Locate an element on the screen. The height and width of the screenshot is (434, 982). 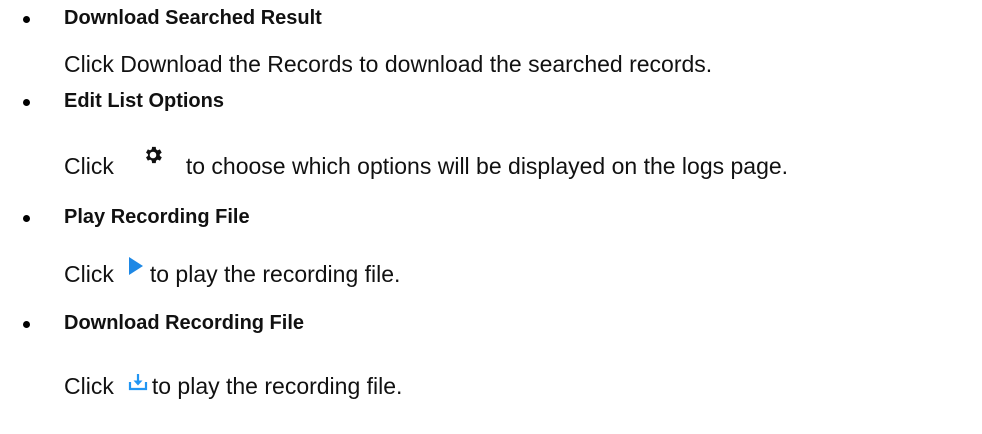
gear-icon is located at coordinates (153, 155).